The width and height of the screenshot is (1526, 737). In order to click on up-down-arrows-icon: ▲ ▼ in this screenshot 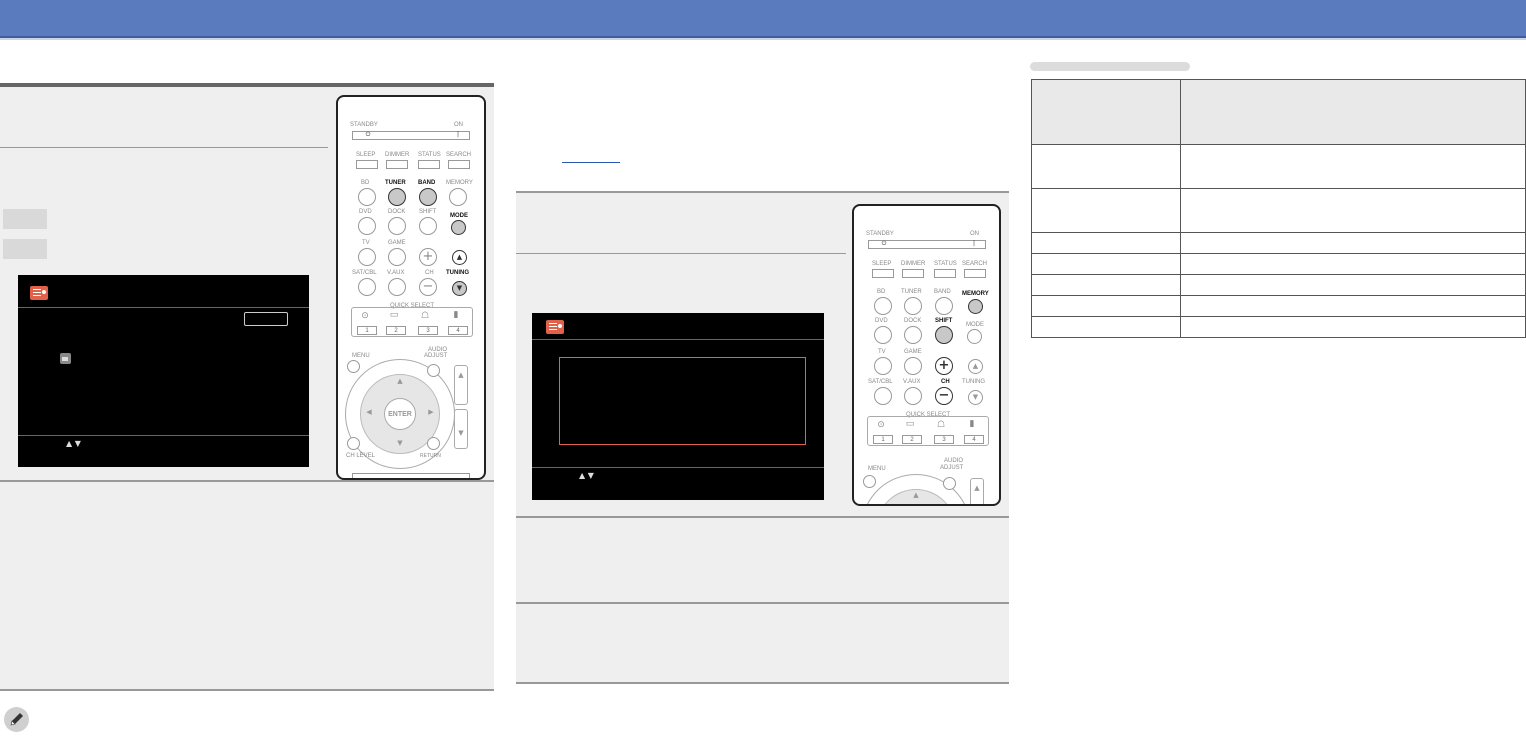, I will do `click(73, 443)`.